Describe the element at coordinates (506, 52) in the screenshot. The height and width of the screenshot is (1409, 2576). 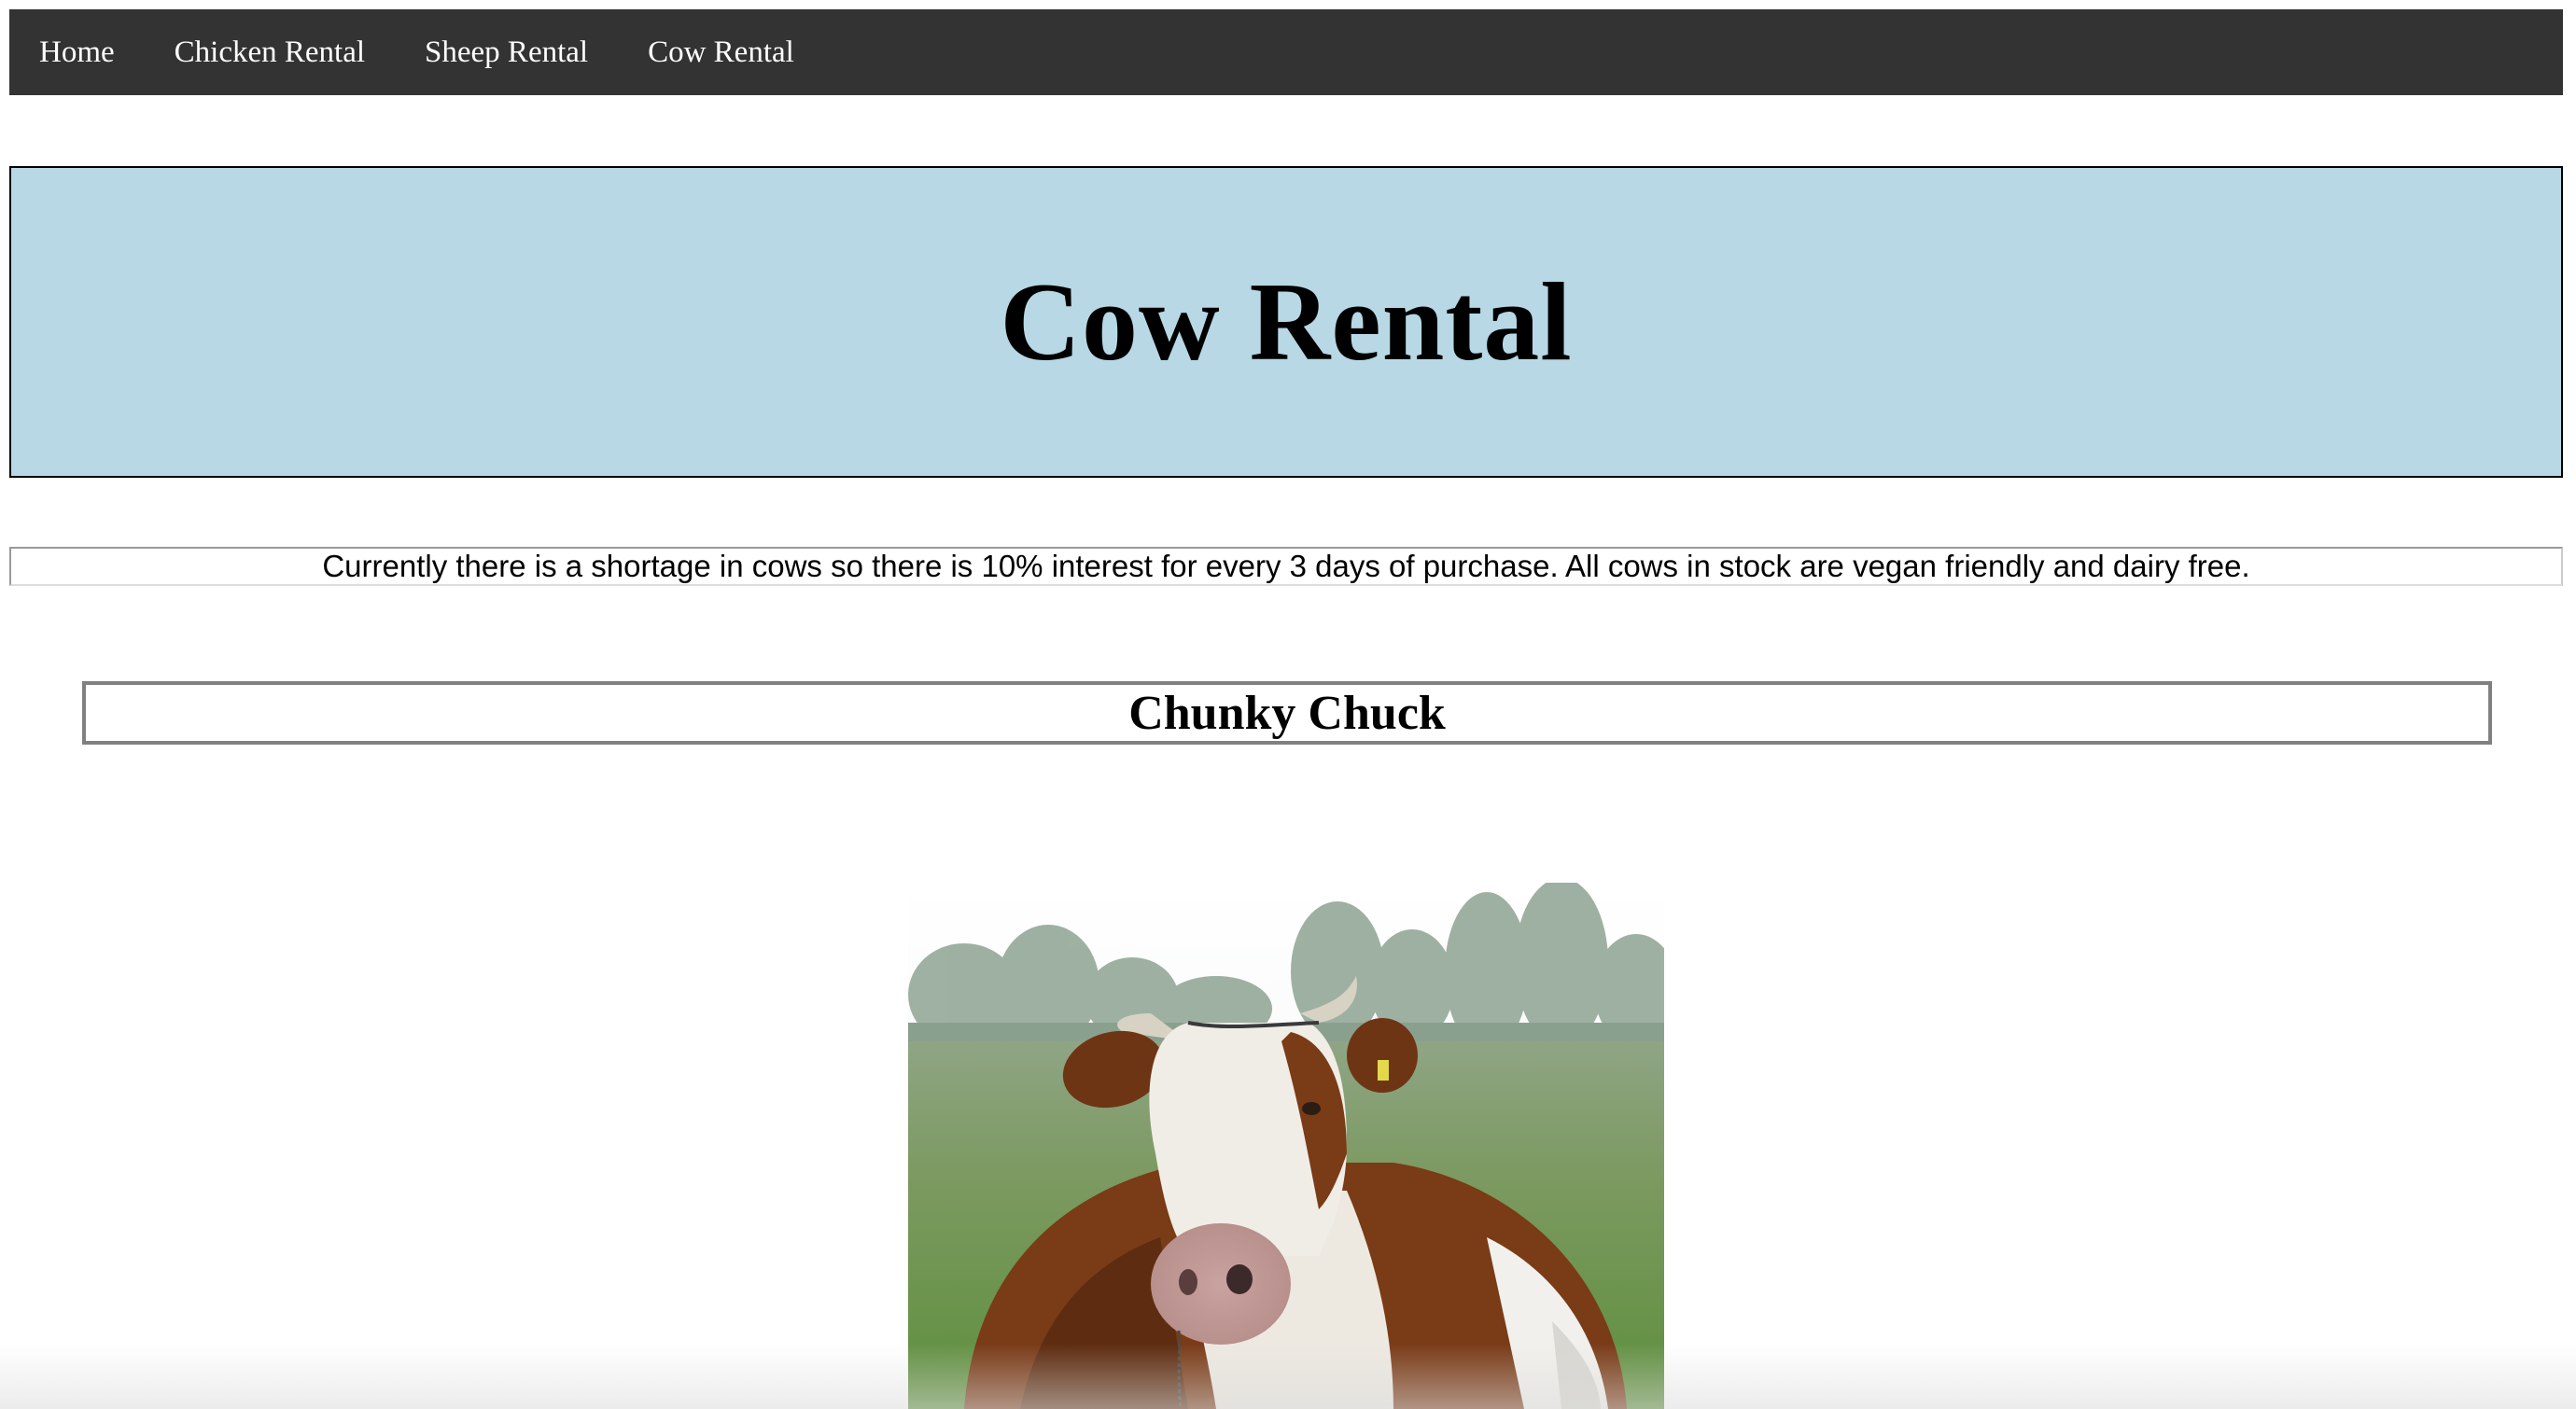
I see `nav-sheep-rental-link: Sheep Rental` at that location.